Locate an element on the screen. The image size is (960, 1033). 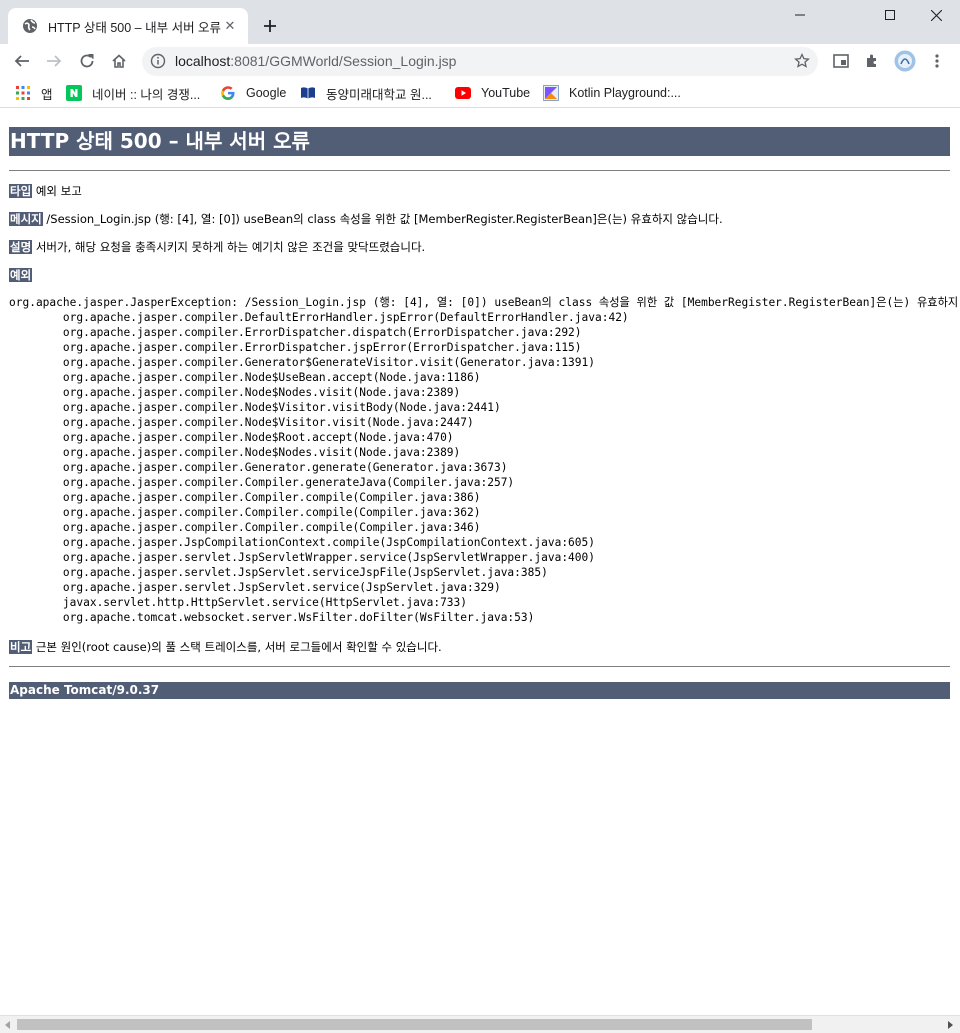
back-button is located at coordinates (22, 61).